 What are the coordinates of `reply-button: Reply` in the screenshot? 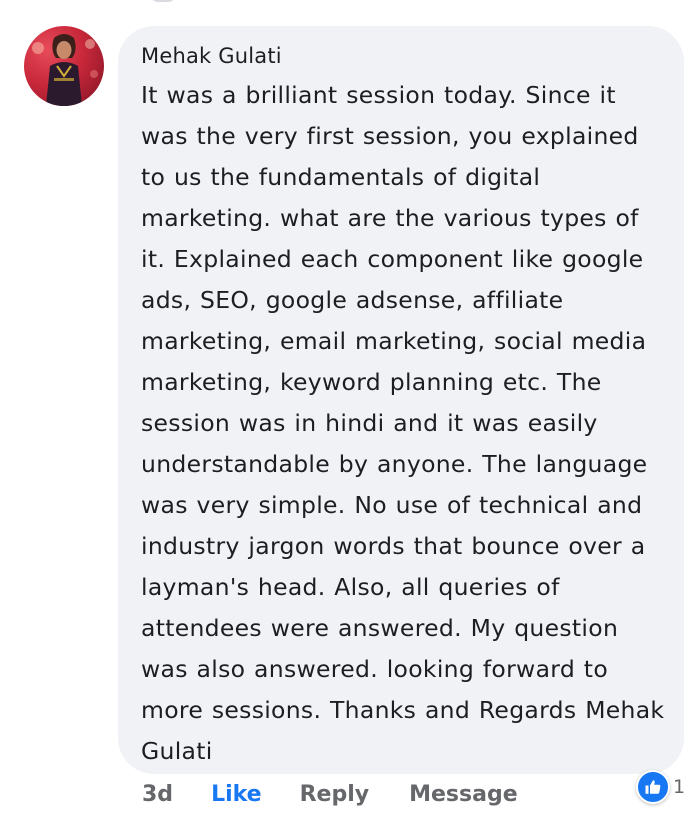 It's located at (335, 794).